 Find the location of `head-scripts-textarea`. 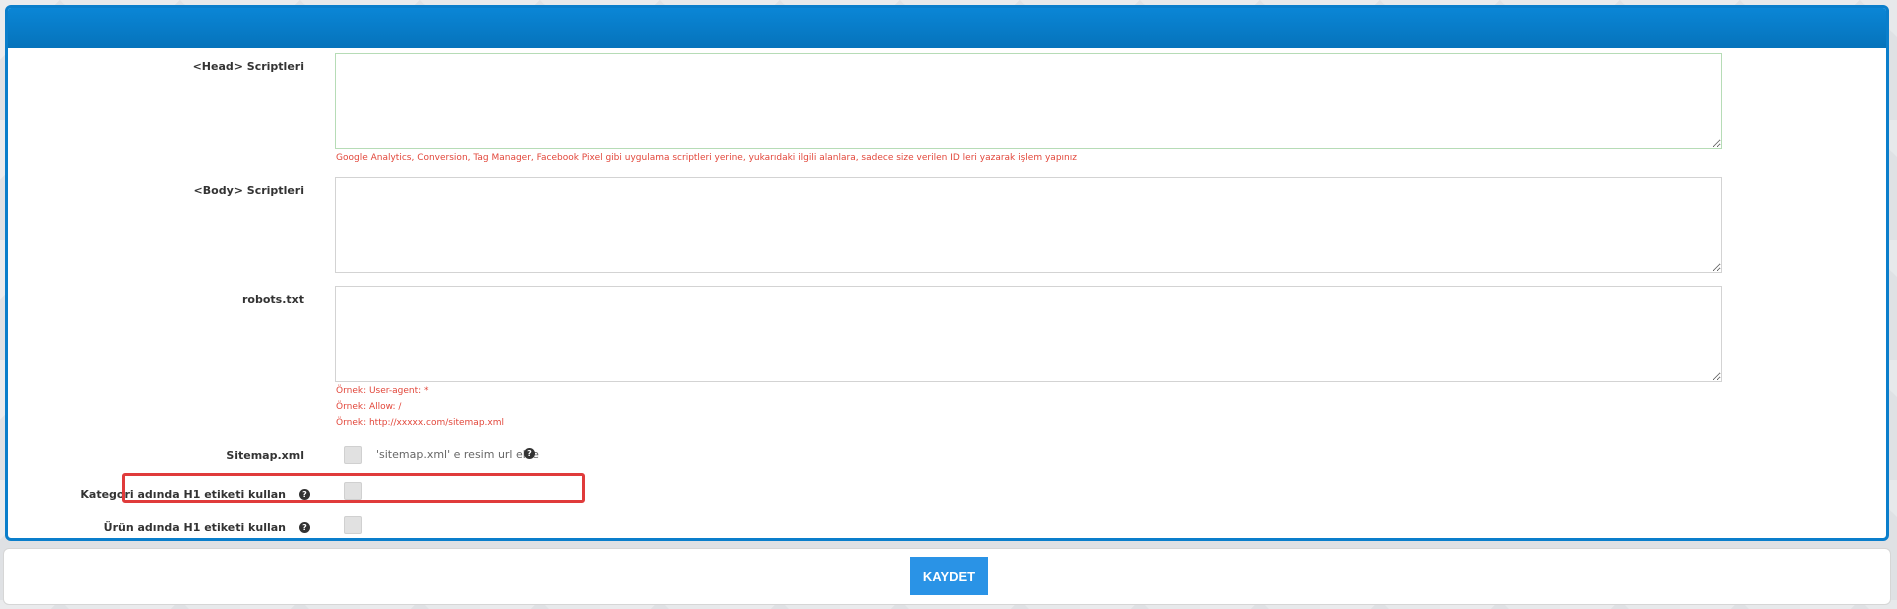

head-scripts-textarea is located at coordinates (1028, 101).